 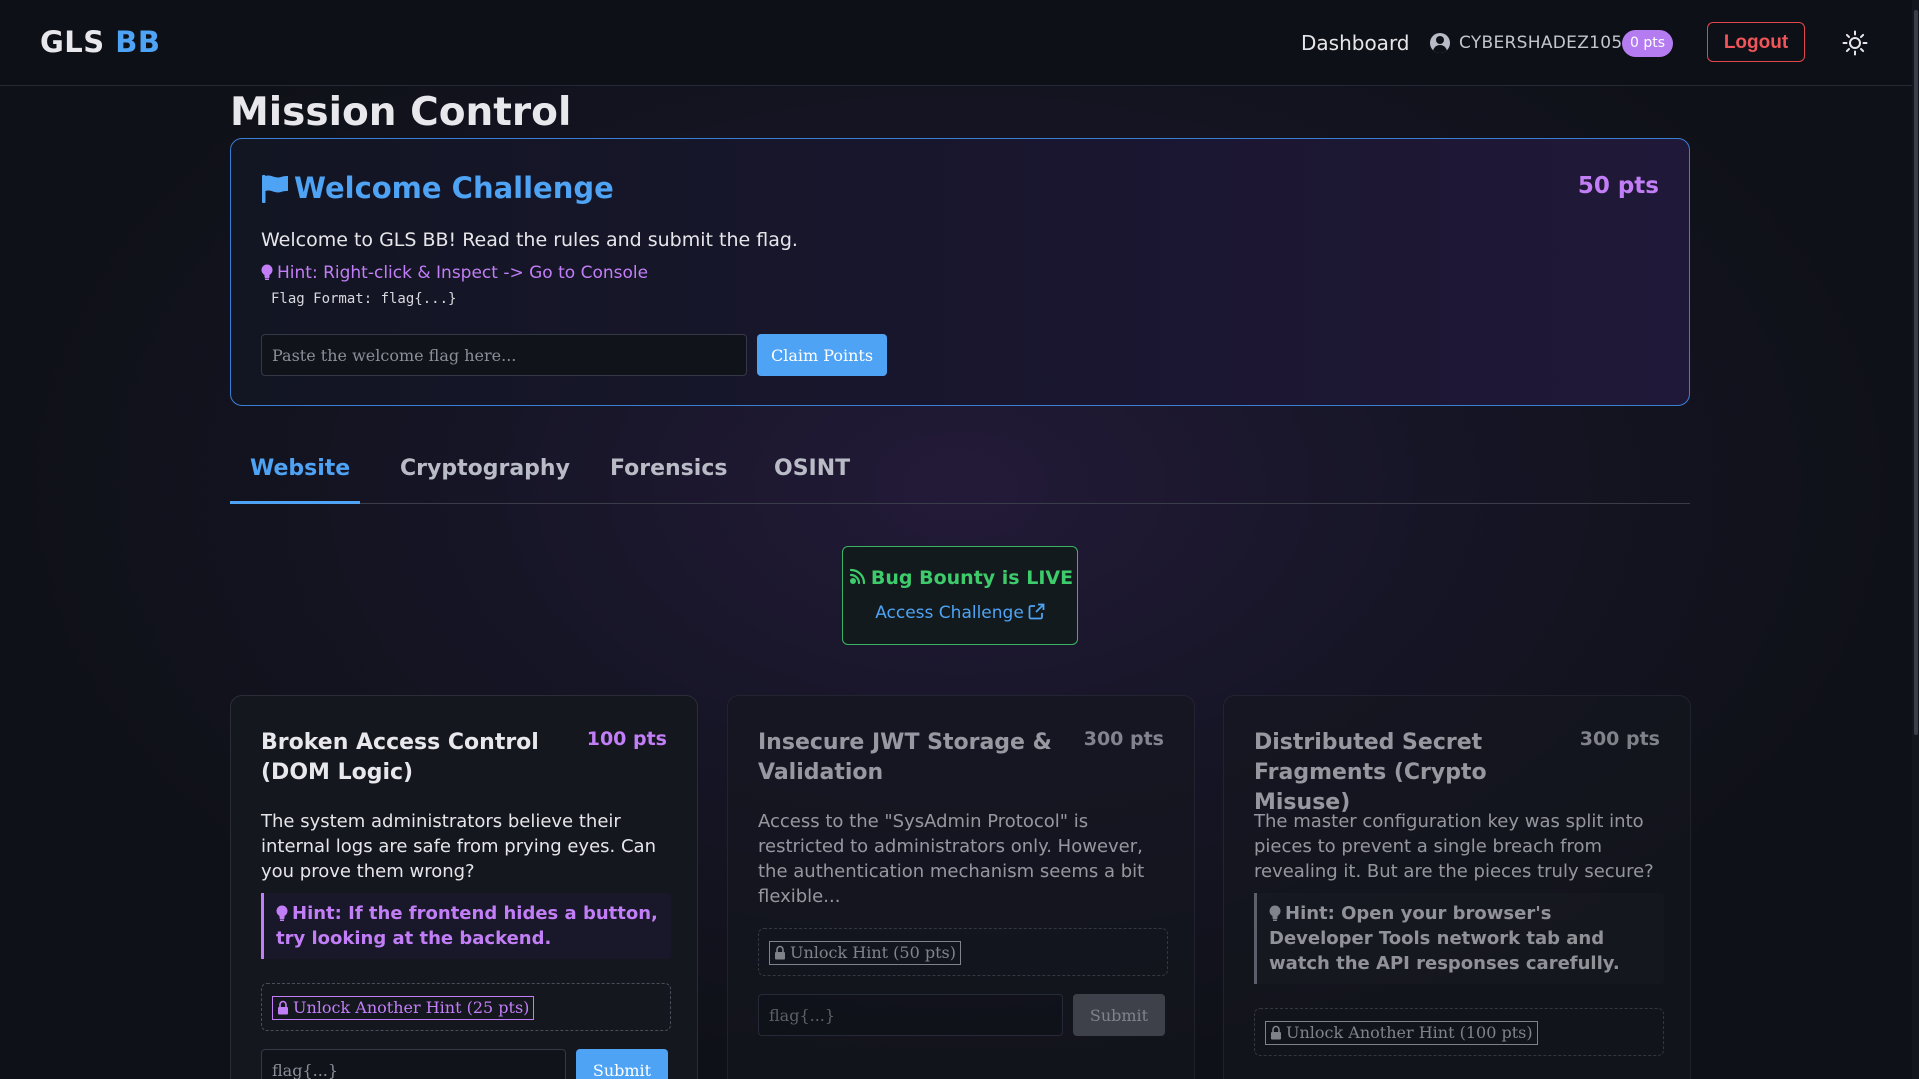 I want to click on active-tab-indicator, so click(x=295, y=502).